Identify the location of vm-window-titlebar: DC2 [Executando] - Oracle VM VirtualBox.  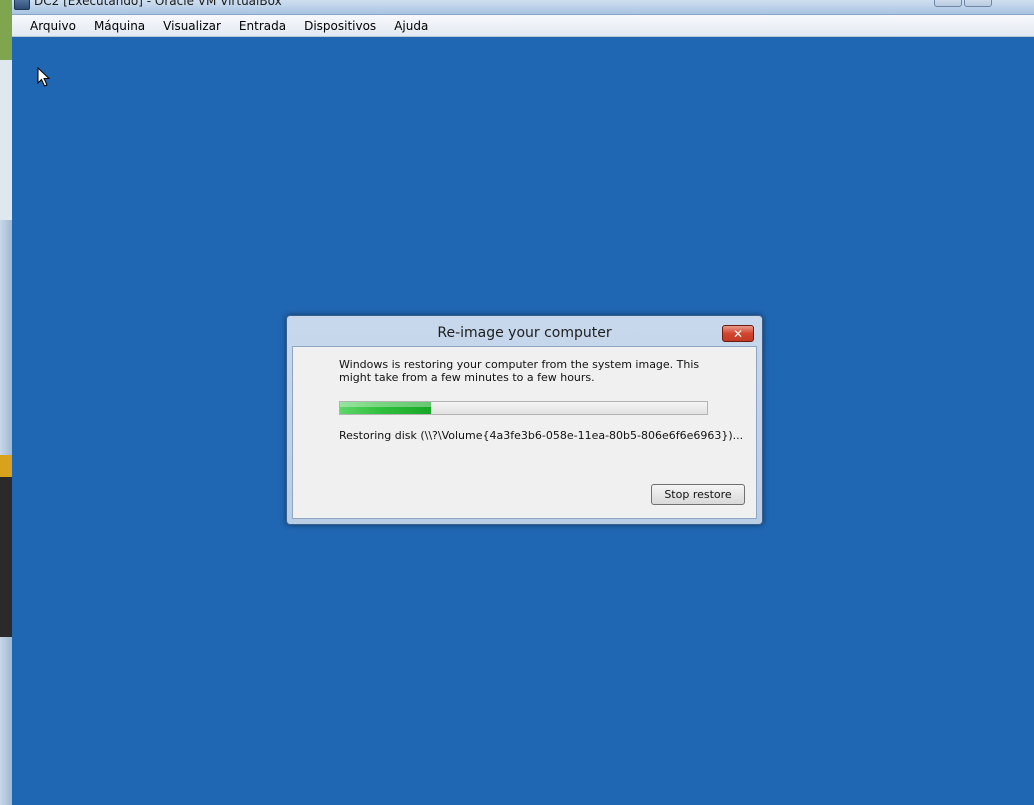
(523, 7).